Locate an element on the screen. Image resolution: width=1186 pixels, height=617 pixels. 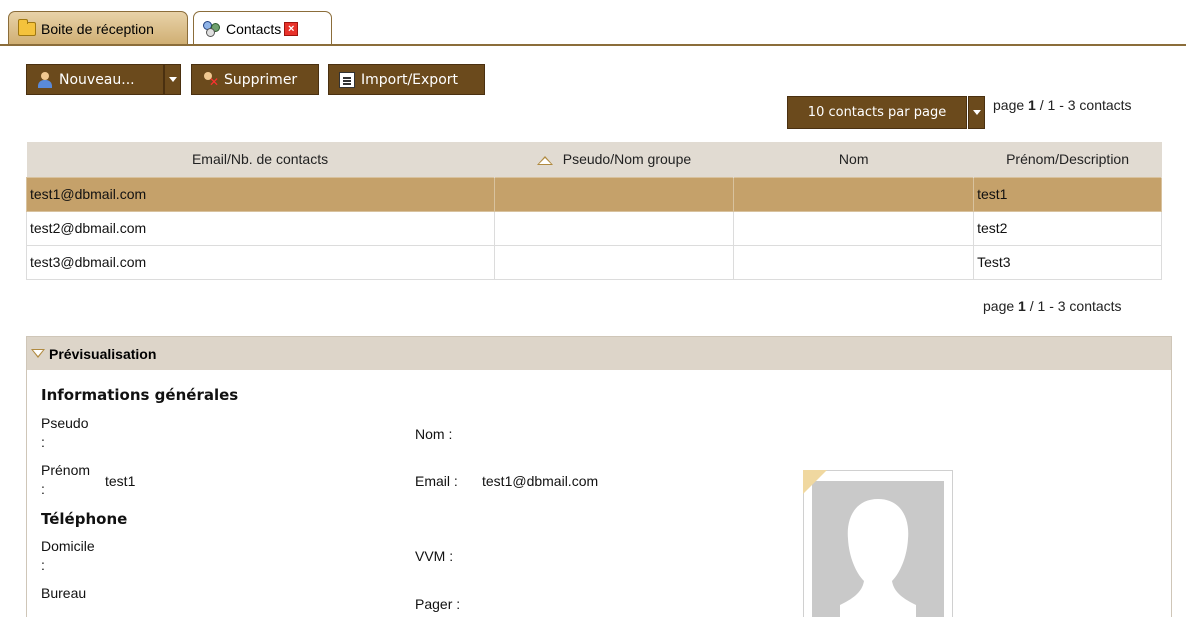
delete-button: Supprimer is located at coordinates (255, 79).